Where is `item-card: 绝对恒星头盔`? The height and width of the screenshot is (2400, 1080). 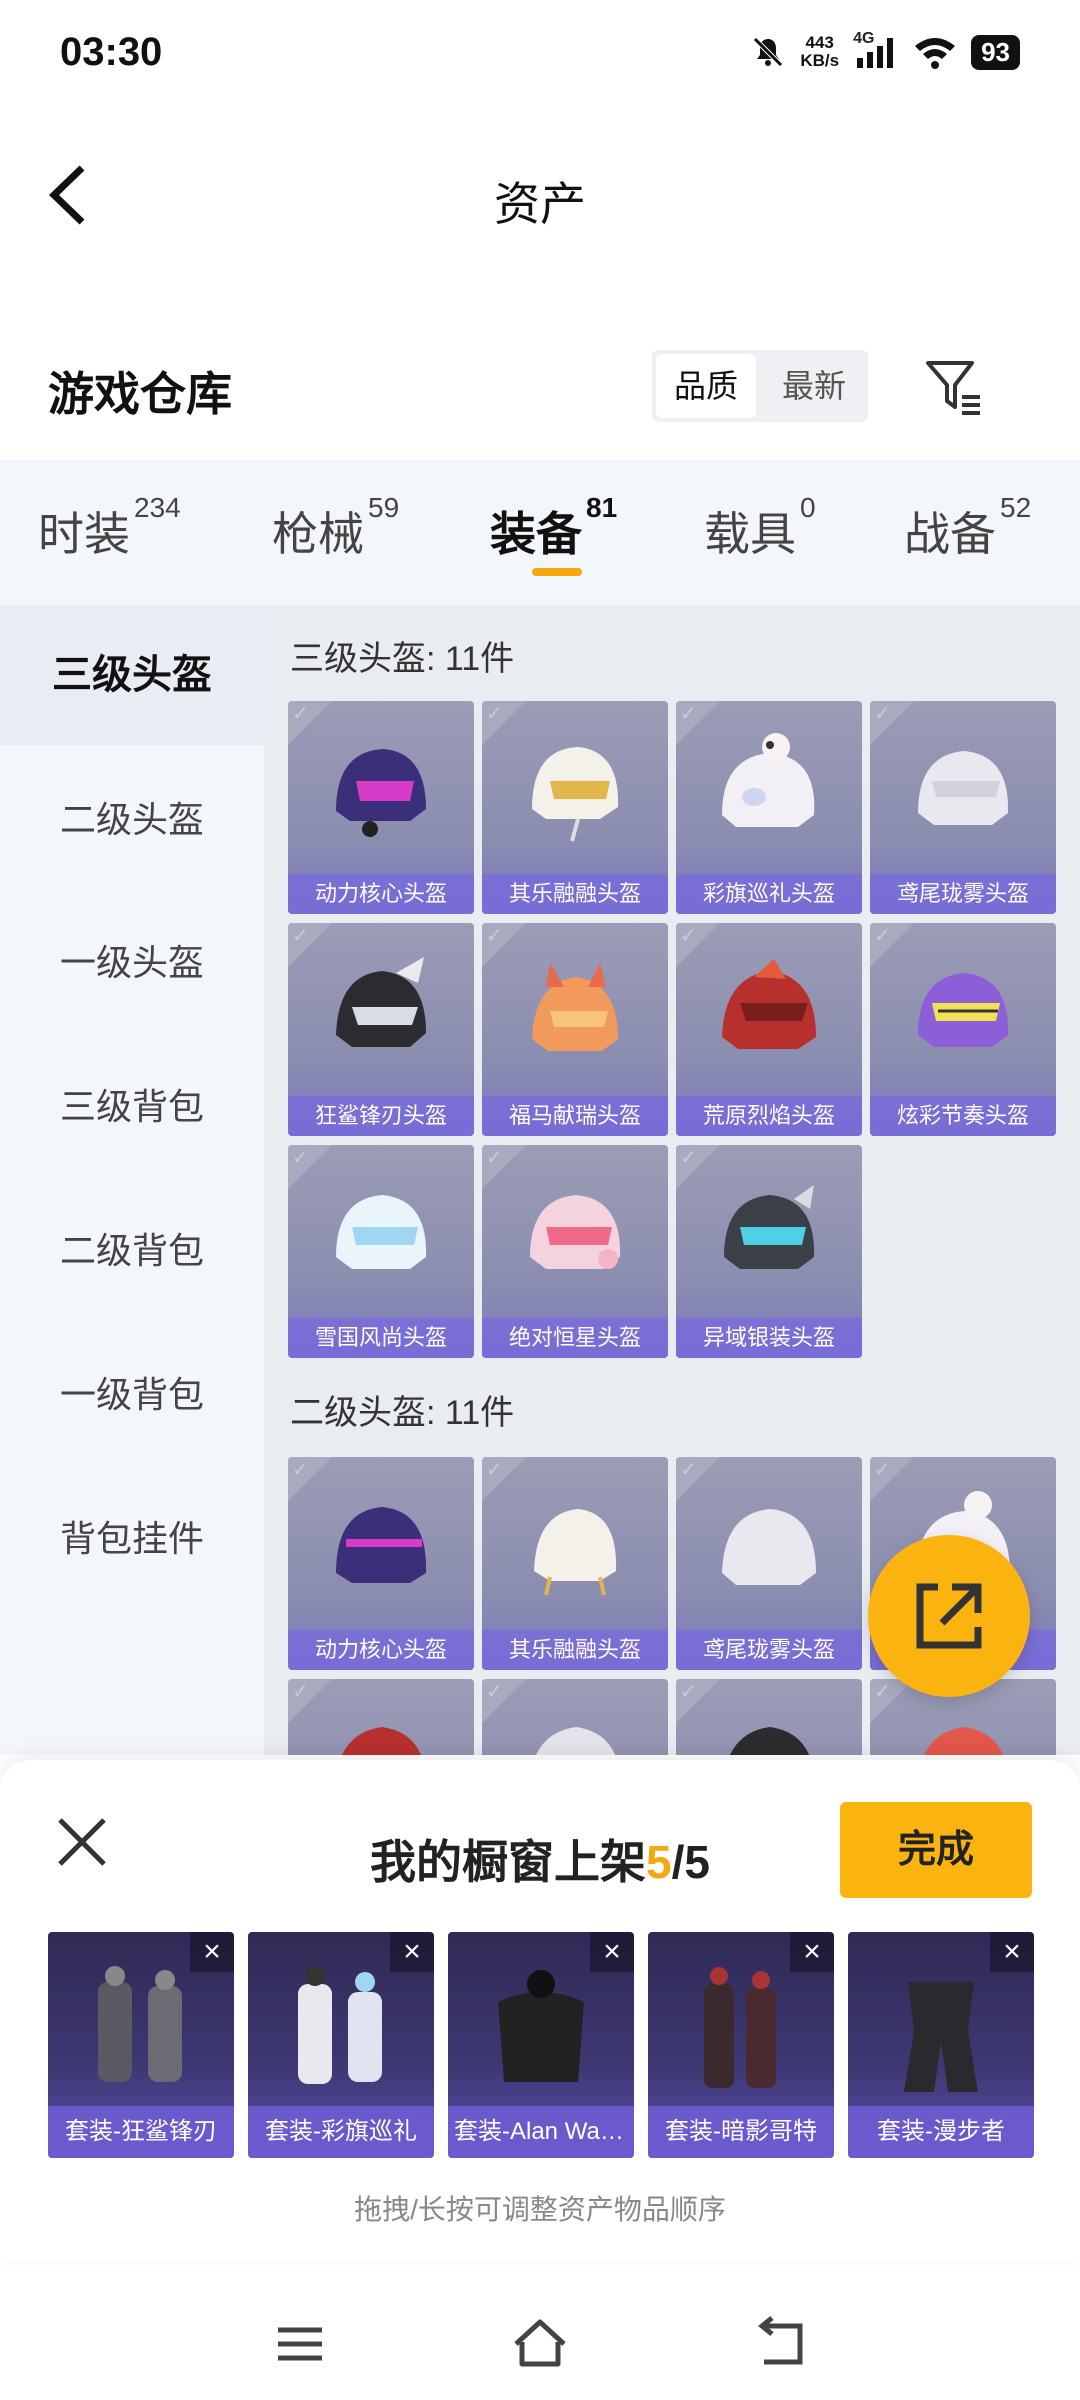
item-card: 绝对恒星头盔 is located at coordinates (575, 1251).